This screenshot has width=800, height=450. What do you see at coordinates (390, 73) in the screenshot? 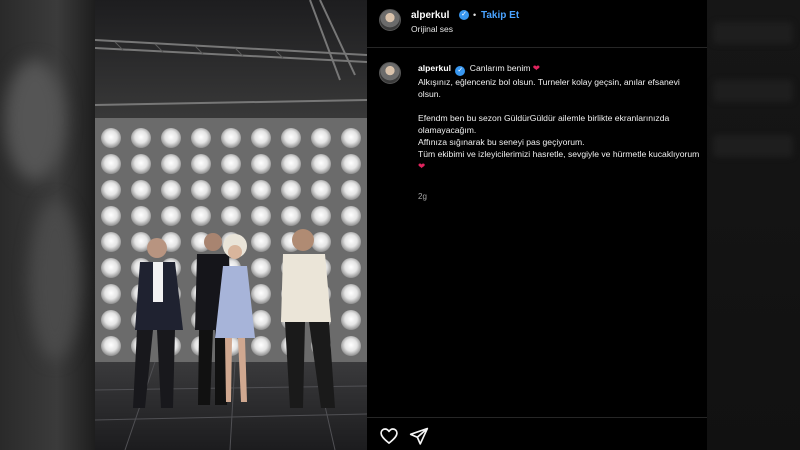
I see `caption-avatar` at bounding box center [390, 73].